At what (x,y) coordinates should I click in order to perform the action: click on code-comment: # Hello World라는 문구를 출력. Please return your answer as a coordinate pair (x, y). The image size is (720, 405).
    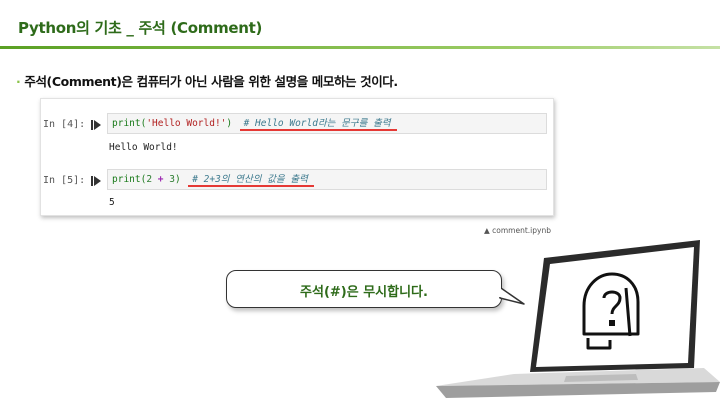
    Looking at the image, I should click on (318, 124).